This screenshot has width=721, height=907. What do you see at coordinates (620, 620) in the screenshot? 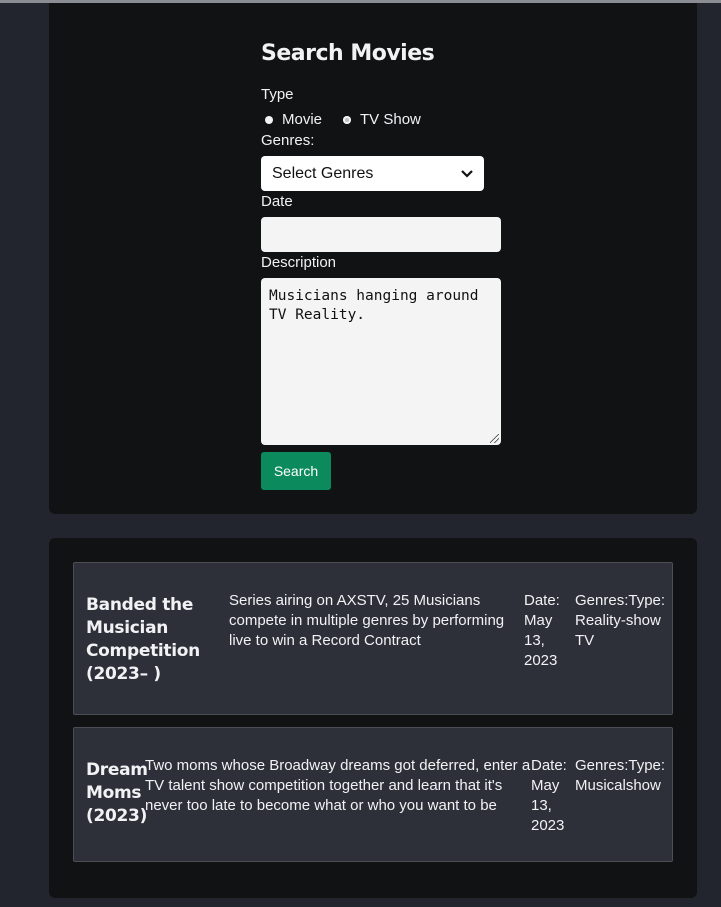
I see `result-genres-type: Genres:Type: Reality-show TV` at bounding box center [620, 620].